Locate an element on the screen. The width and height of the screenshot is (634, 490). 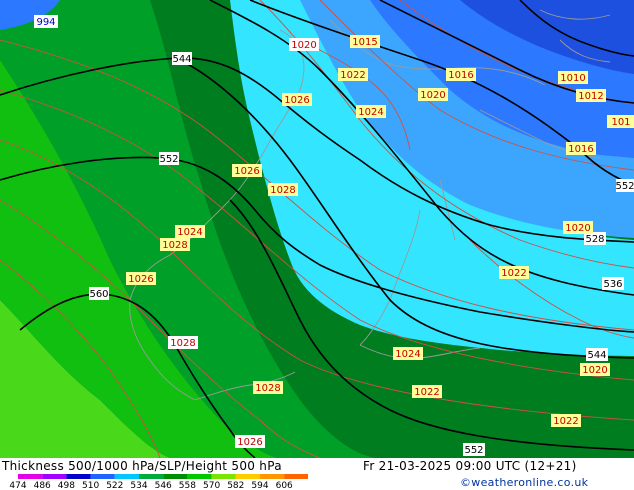
pressure-label: 1010 is located at coordinates (573, 77).